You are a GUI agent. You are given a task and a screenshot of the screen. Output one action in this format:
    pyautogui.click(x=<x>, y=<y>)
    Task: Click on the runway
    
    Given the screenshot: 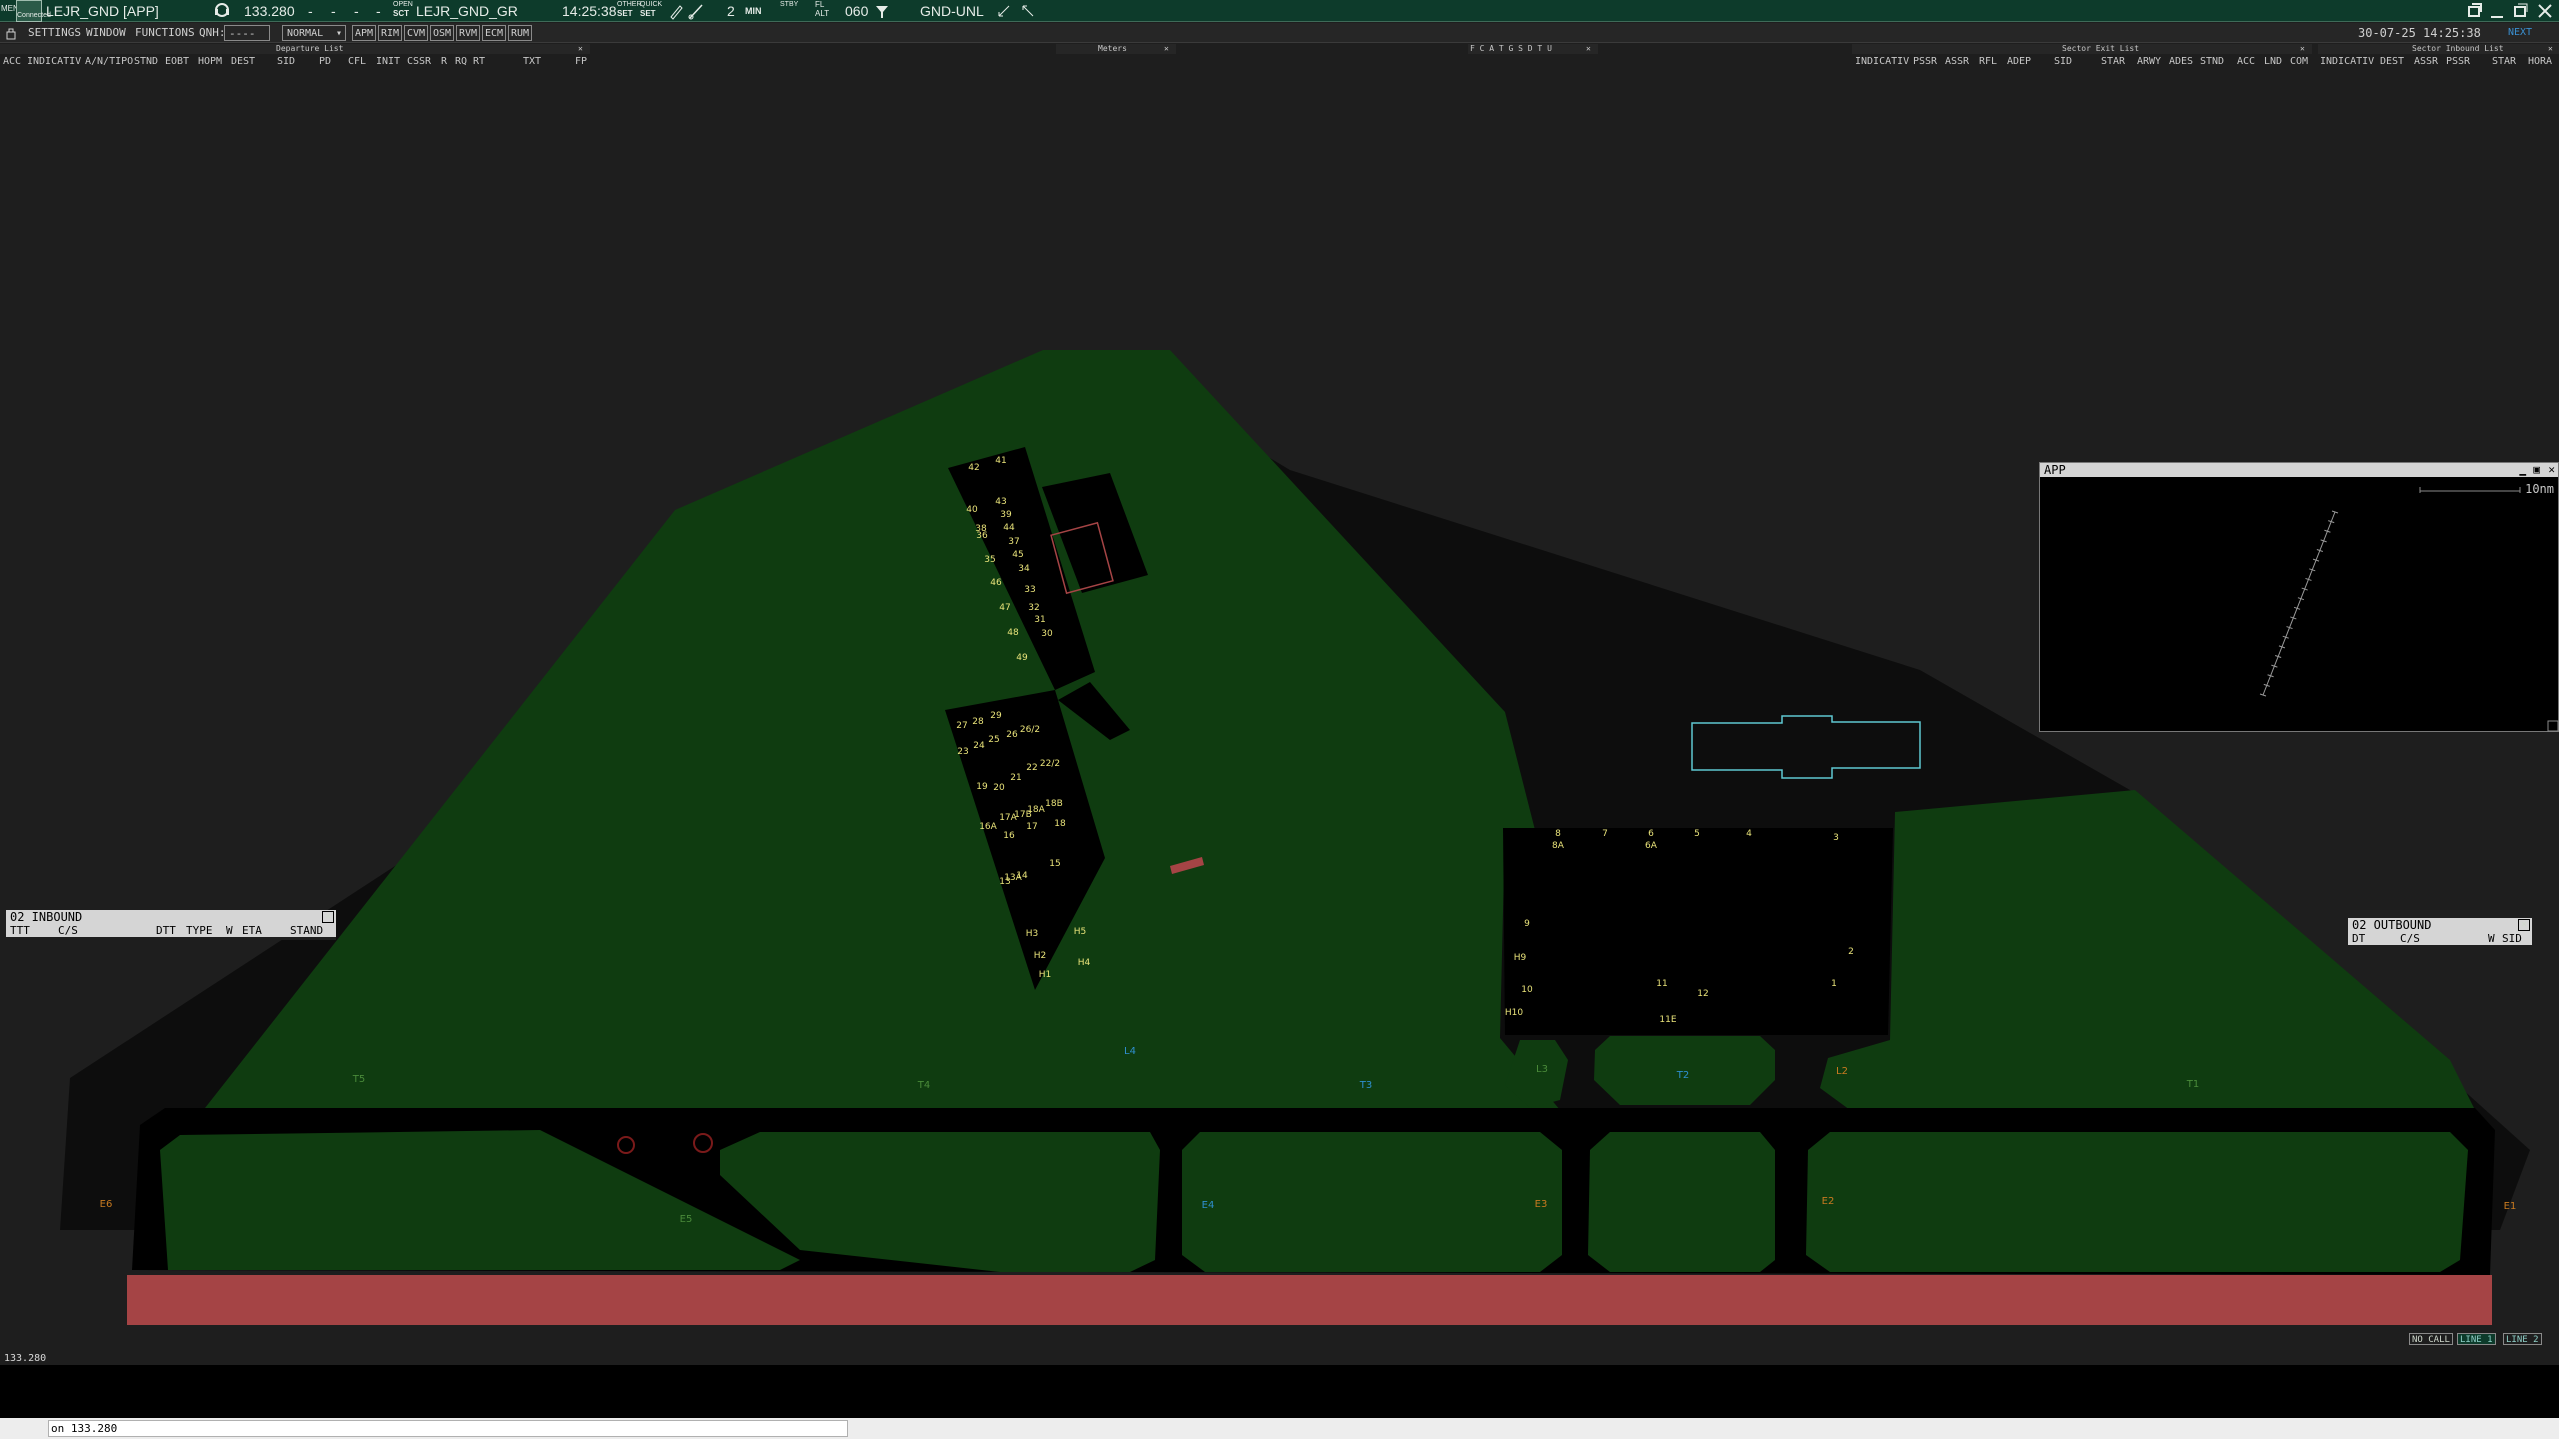 What is the action you would take?
    pyautogui.click(x=1309, y=1300)
    